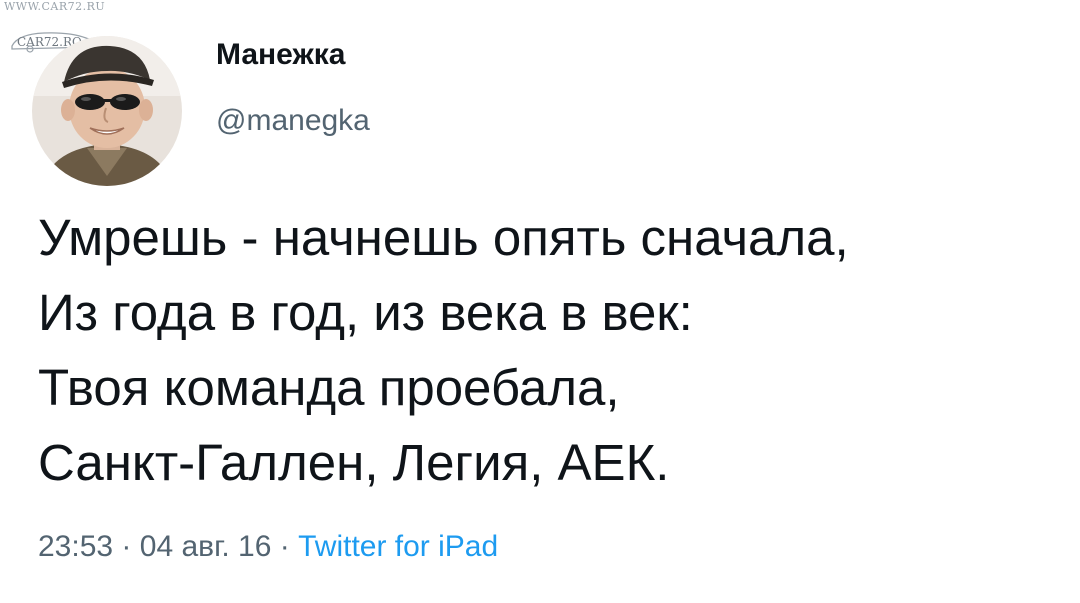  I want to click on tweet-time: 23:53, so click(75, 546).